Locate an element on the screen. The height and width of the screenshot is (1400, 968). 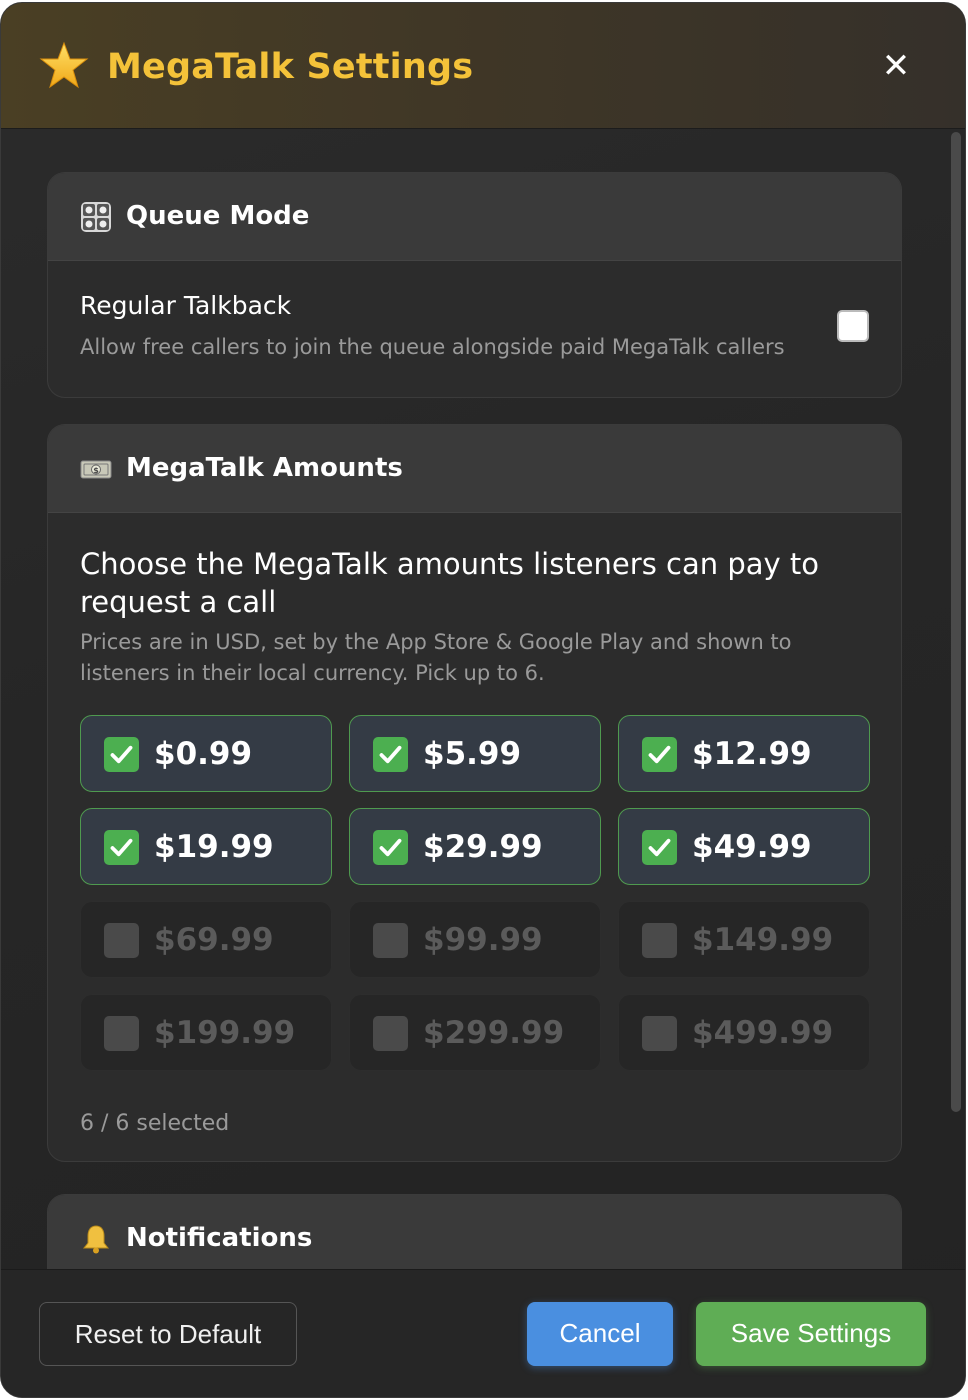
amount-option: $99.99 is located at coordinates (475, 939).